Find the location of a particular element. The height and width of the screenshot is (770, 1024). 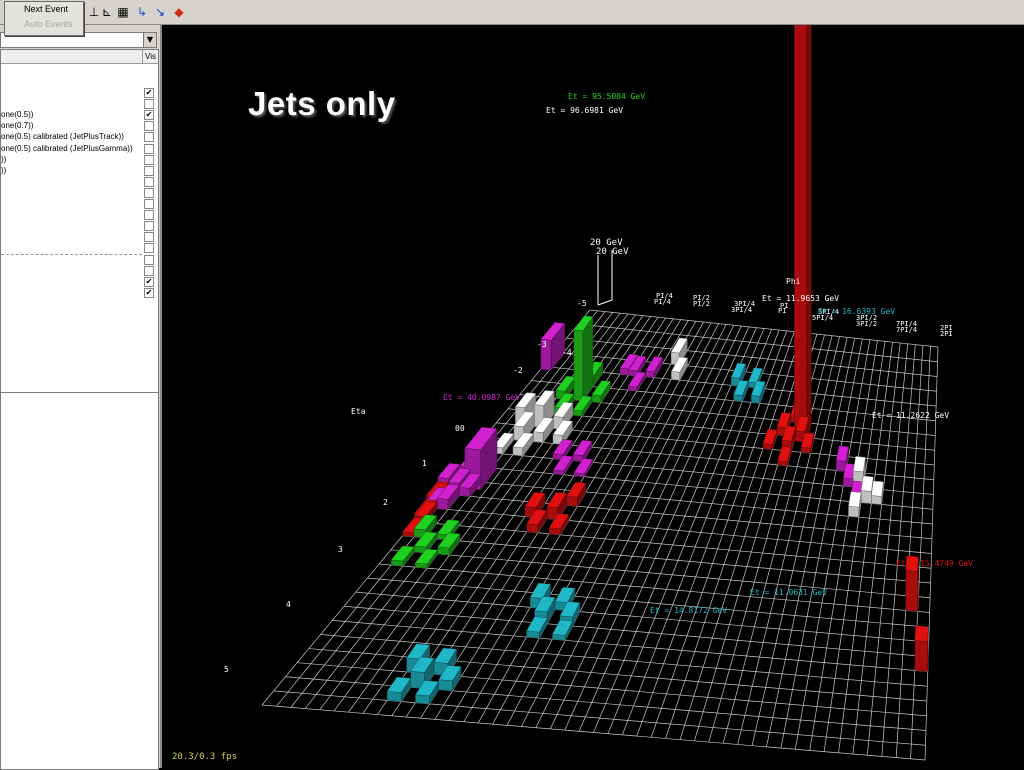

pick-icon: ↘ is located at coordinates (160, 12).